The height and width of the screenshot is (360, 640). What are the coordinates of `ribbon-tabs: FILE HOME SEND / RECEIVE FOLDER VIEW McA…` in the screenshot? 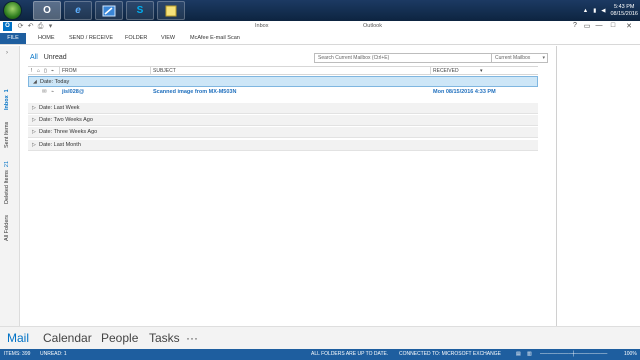 It's located at (320, 39).